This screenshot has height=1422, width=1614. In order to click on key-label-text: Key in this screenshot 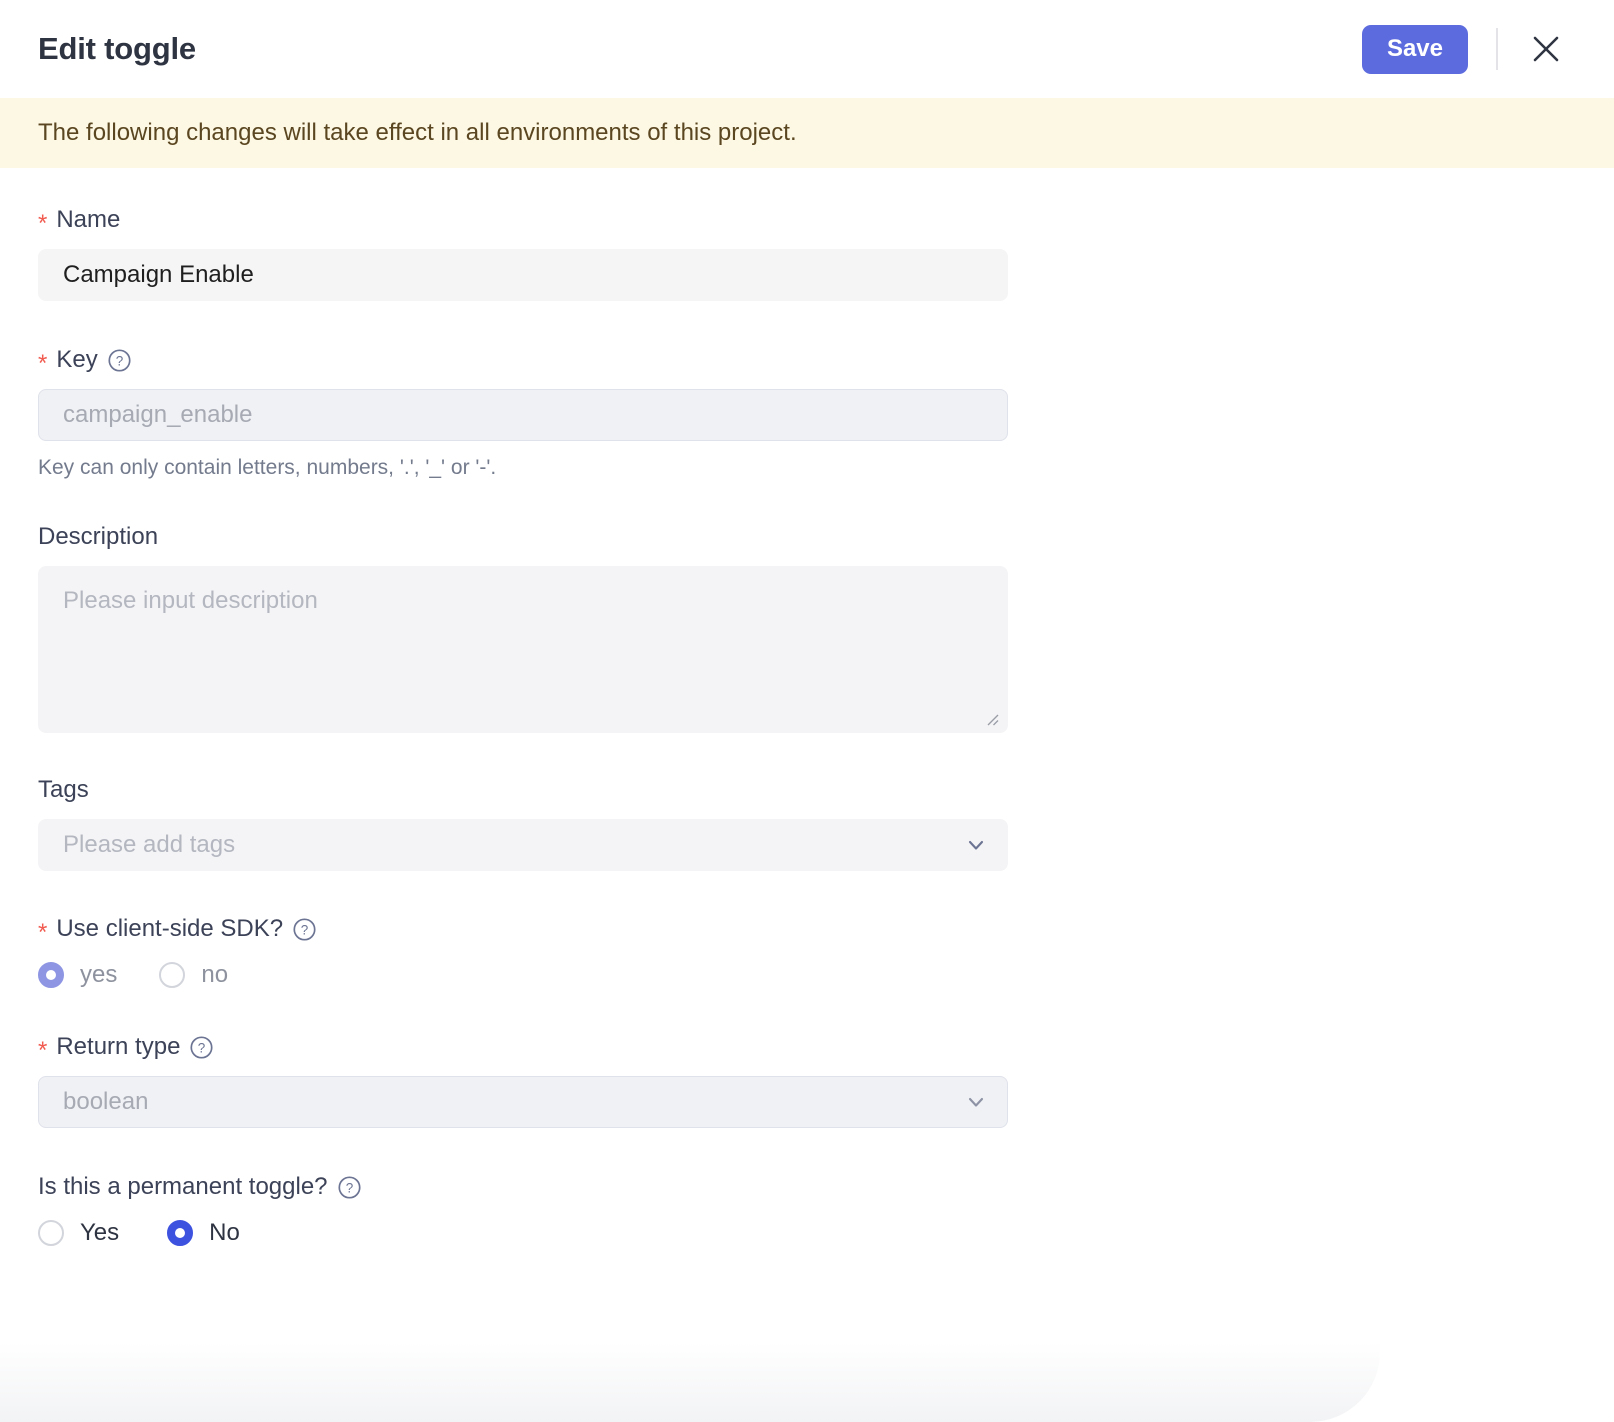, I will do `click(77, 359)`.